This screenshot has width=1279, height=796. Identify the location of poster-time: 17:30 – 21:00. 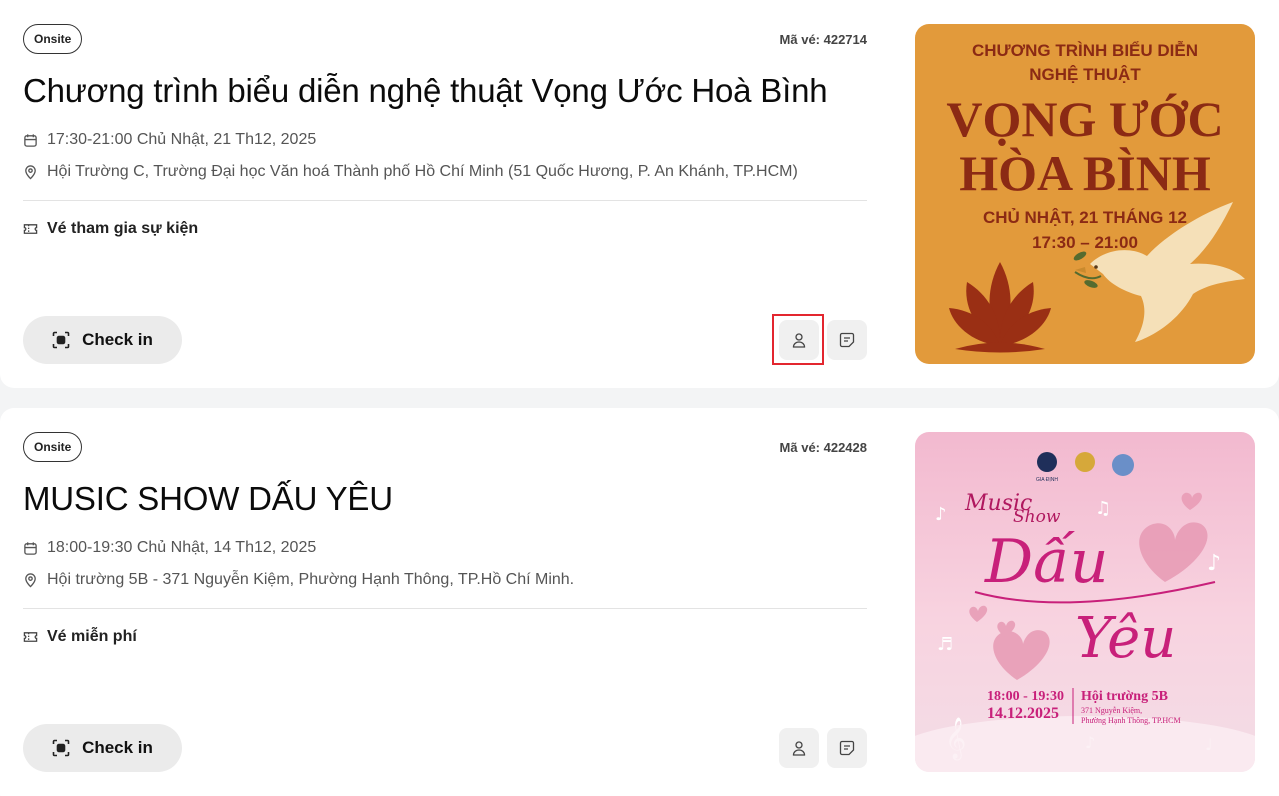
(1085, 242).